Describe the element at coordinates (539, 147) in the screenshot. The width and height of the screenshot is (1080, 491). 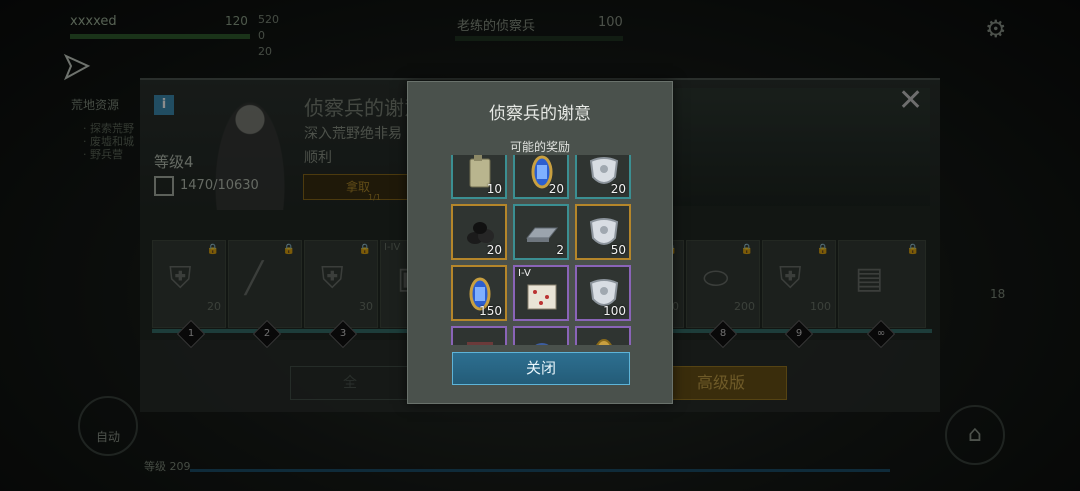
I see `modal-subtitle: 可能的奖励` at that location.